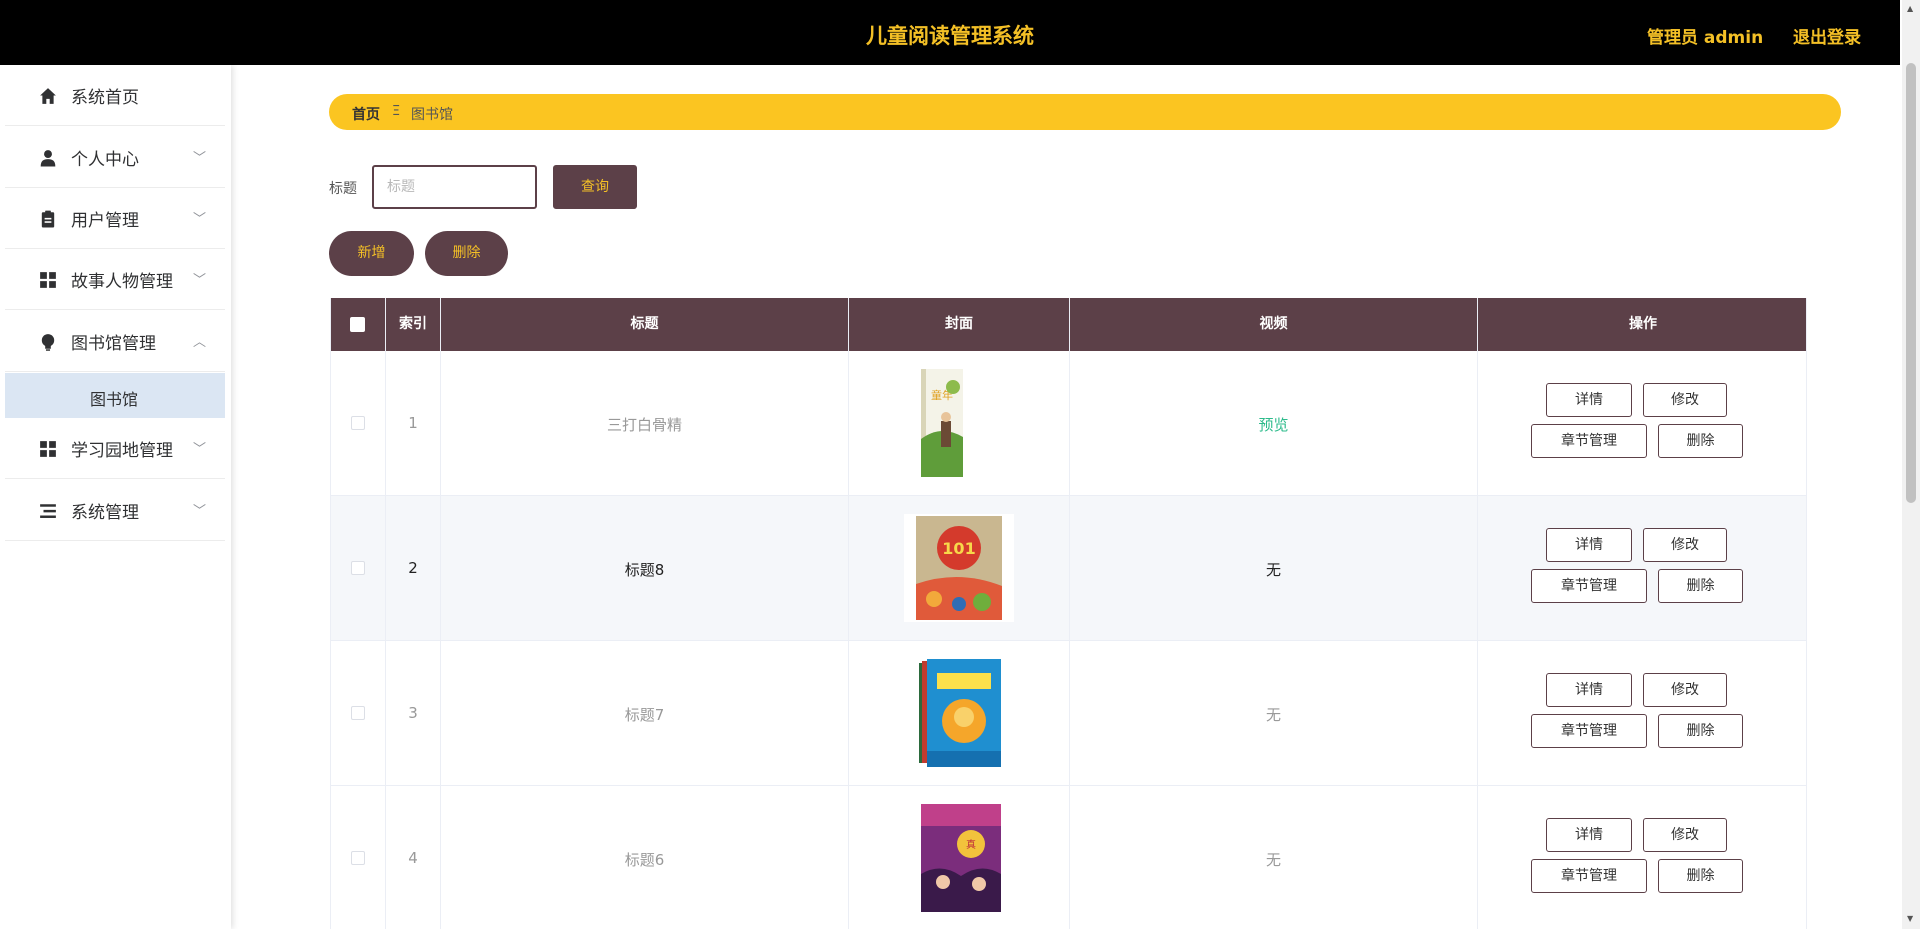 This screenshot has width=1920, height=929. Describe the element at coordinates (960, 713) in the screenshot. I see `book-cover-image` at that location.